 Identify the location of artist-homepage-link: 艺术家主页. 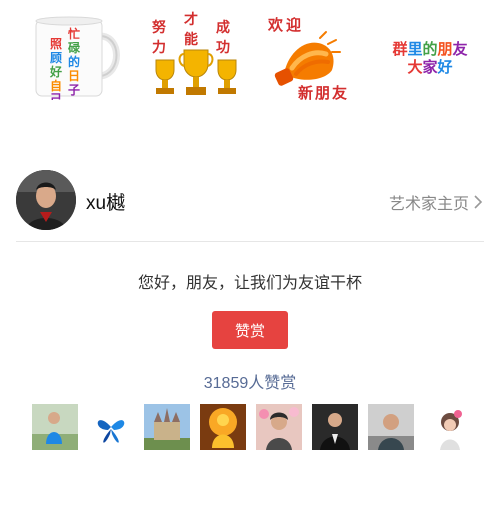
(436, 202).